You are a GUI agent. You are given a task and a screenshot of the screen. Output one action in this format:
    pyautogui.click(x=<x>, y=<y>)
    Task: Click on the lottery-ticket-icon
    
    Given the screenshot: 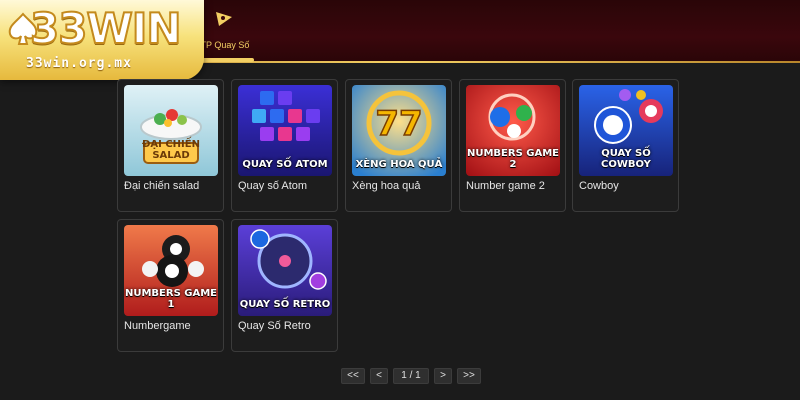 What is the action you would take?
    pyautogui.click(x=224, y=19)
    